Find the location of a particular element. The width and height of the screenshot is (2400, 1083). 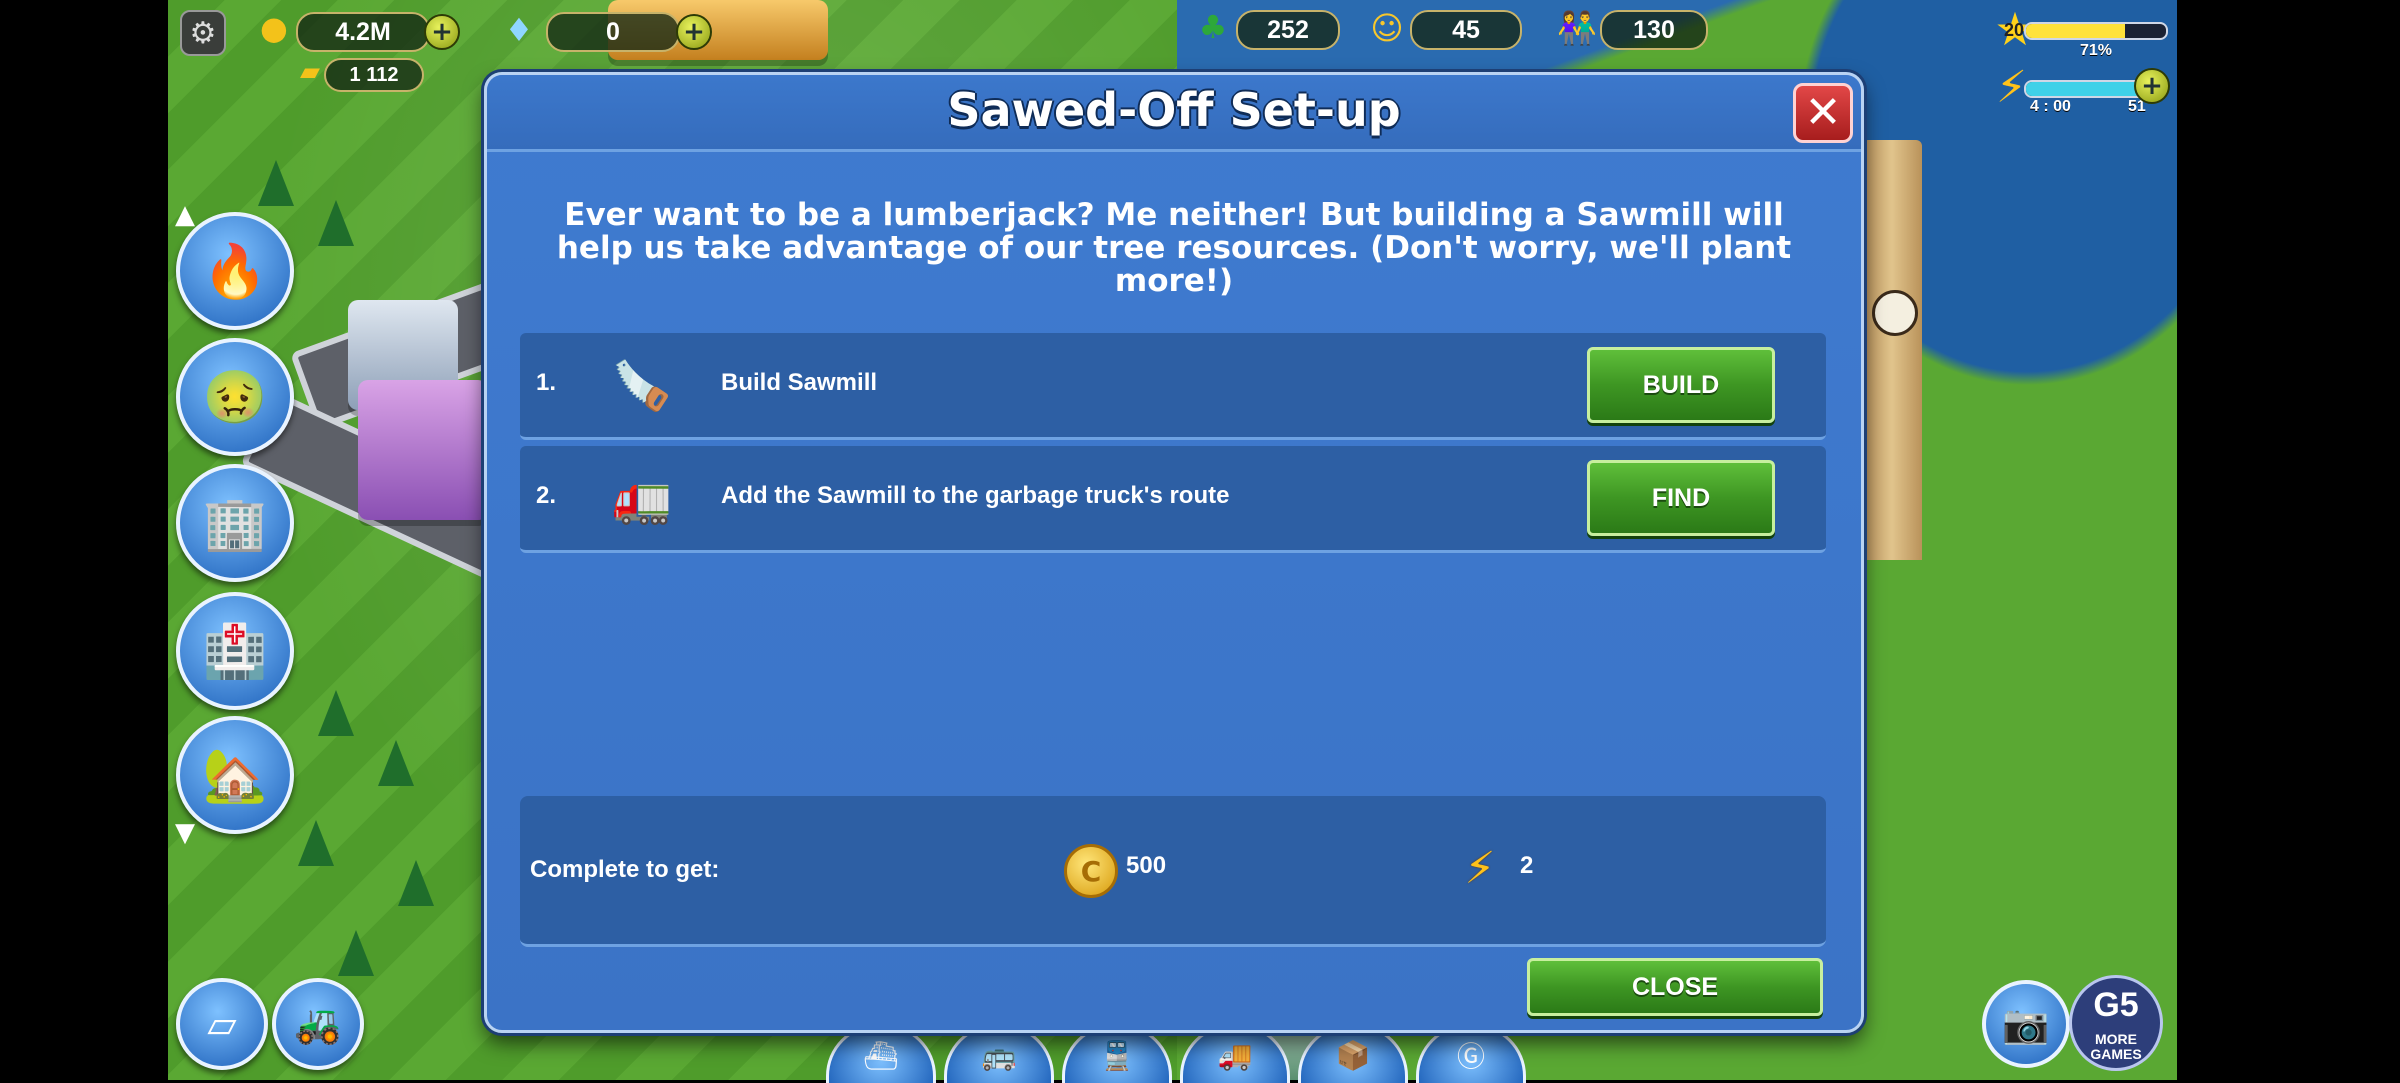

trees-value: 252 is located at coordinates (1288, 29).